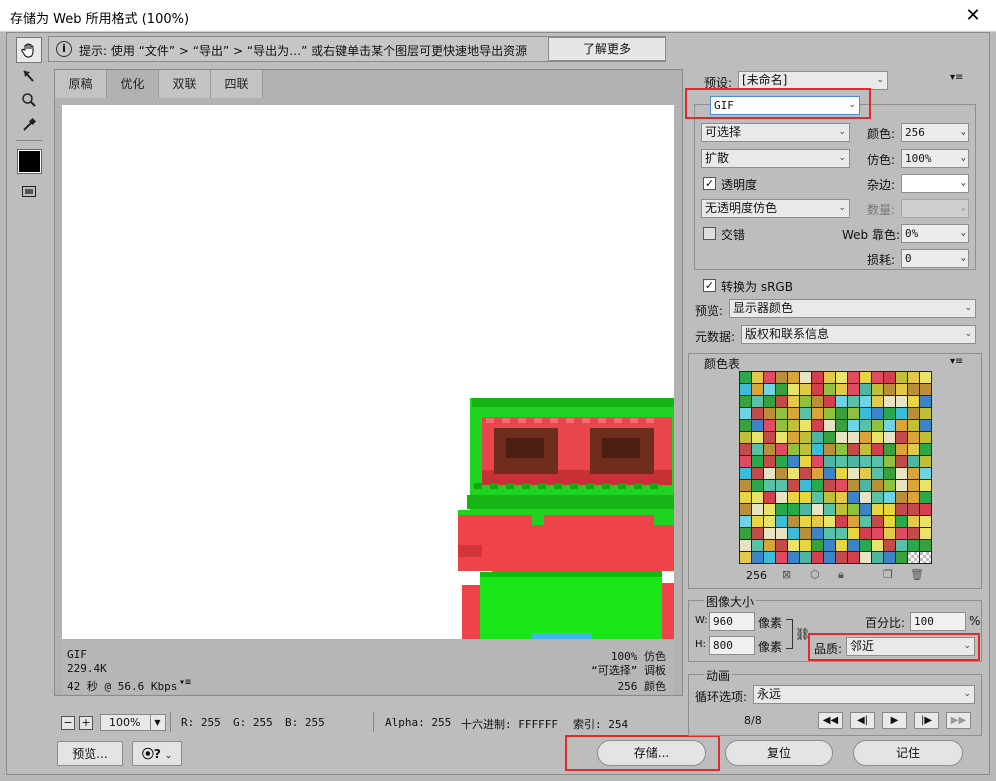 Image resolution: width=996 pixels, height=781 pixels. I want to click on map-to-transparent-icon: ⊠, so click(786, 574).